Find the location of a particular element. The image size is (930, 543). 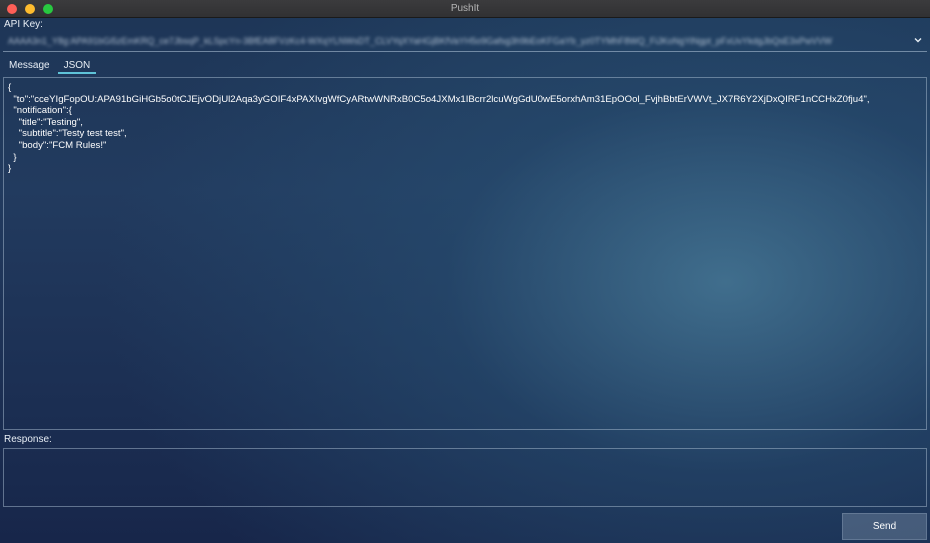

response-label: Response: is located at coordinates (28, 439).